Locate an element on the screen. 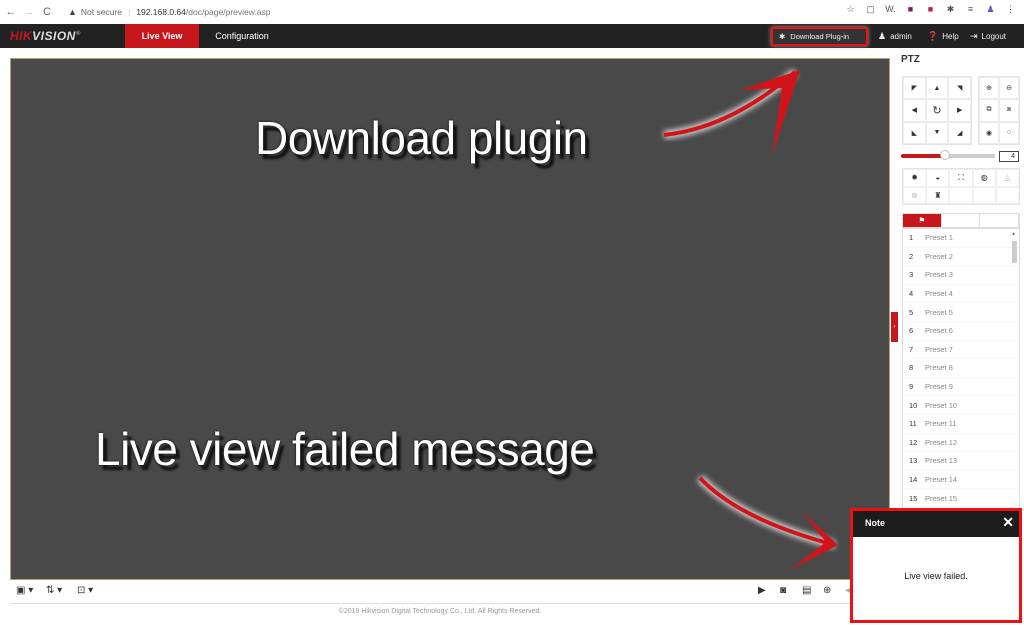  light-icon: ✹ is located at coordinates (915, 178).